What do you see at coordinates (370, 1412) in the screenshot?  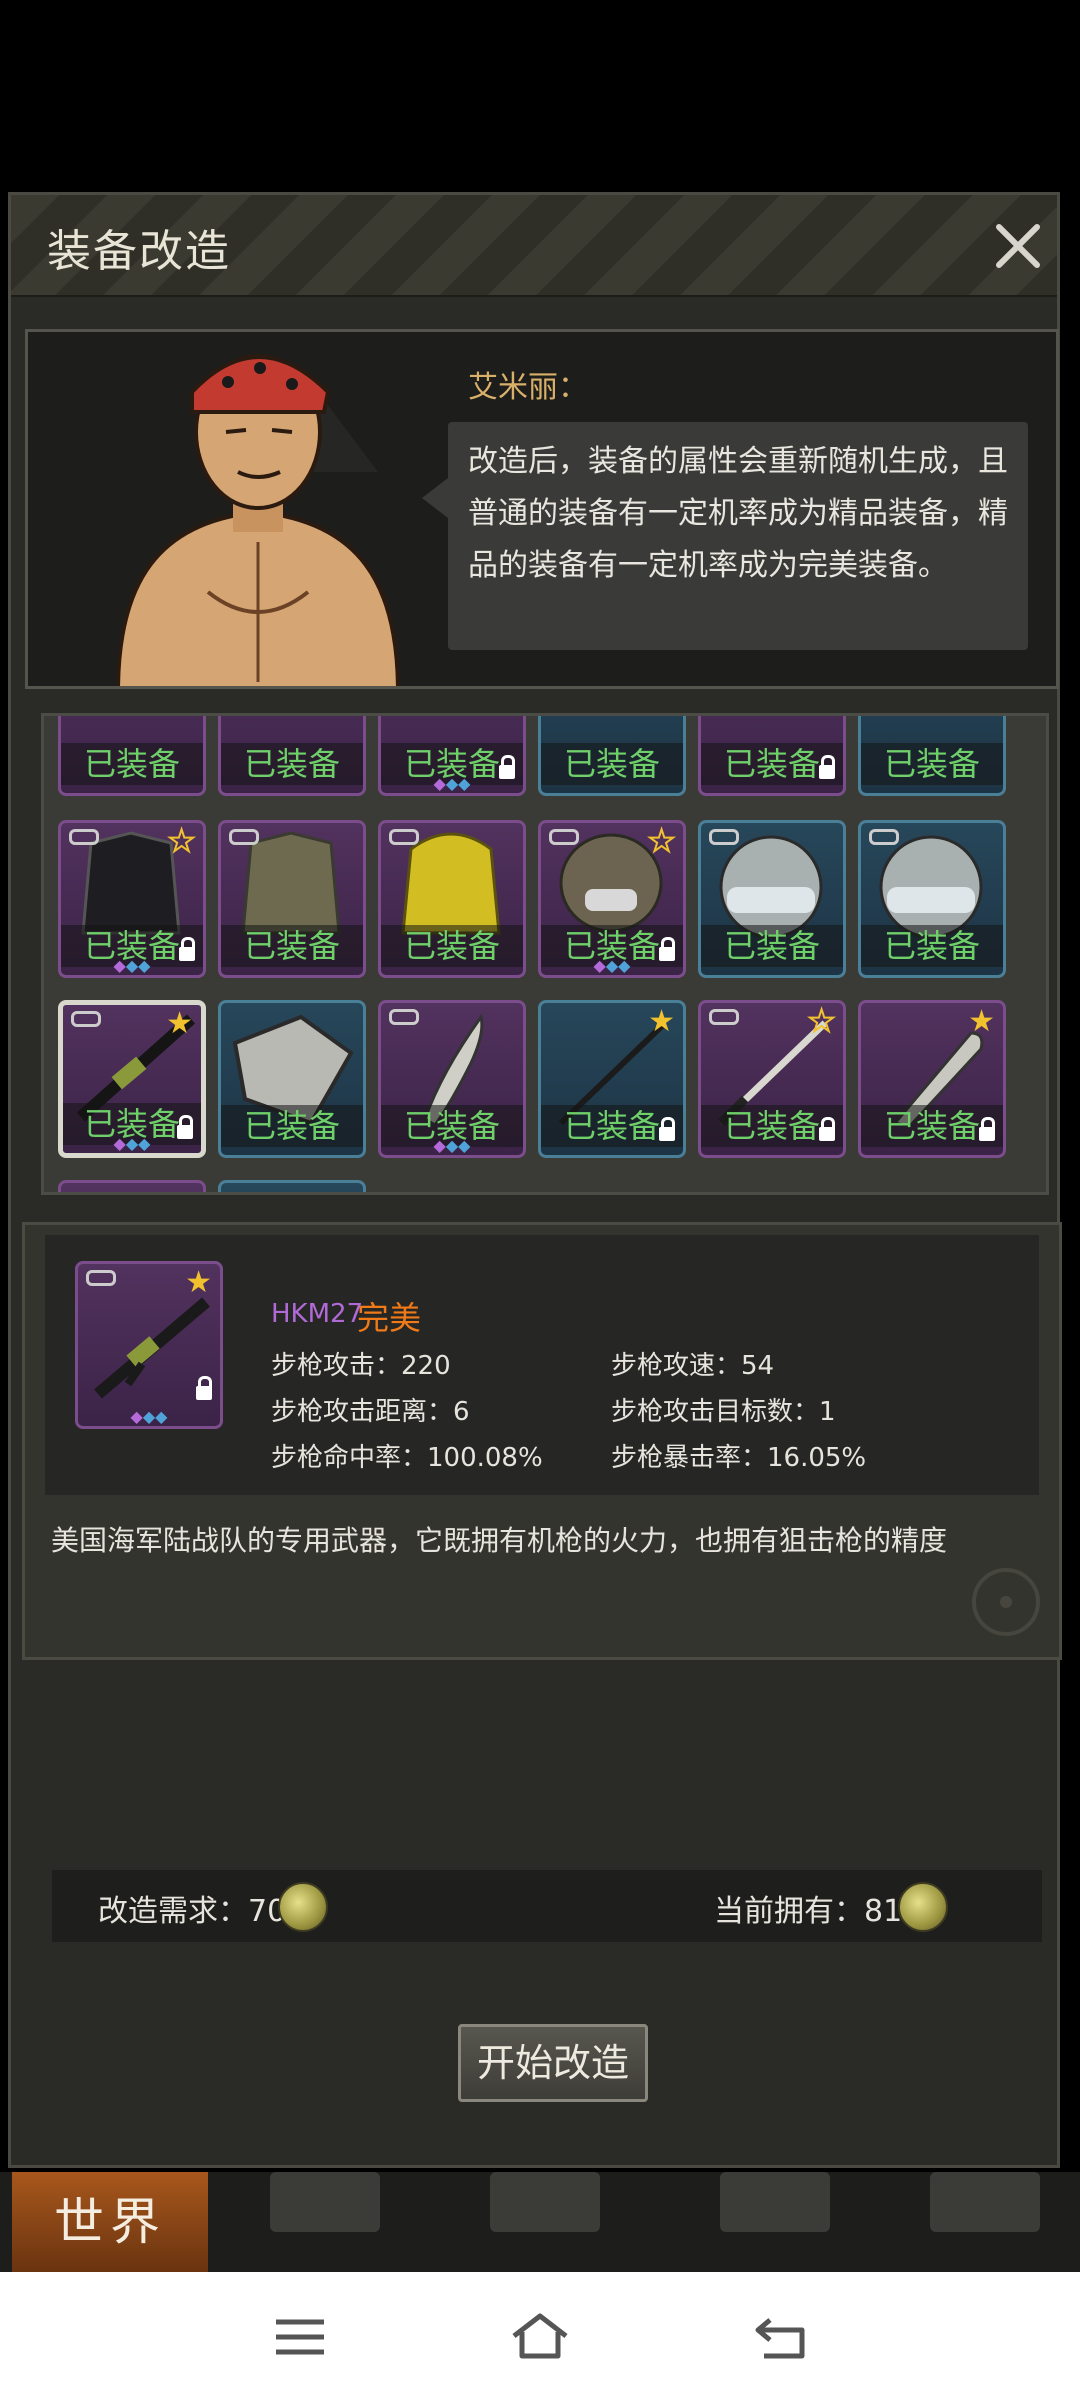 I see `stat-attack-range: 步枪攻击距离：6` at bounding box center [370, 1412].